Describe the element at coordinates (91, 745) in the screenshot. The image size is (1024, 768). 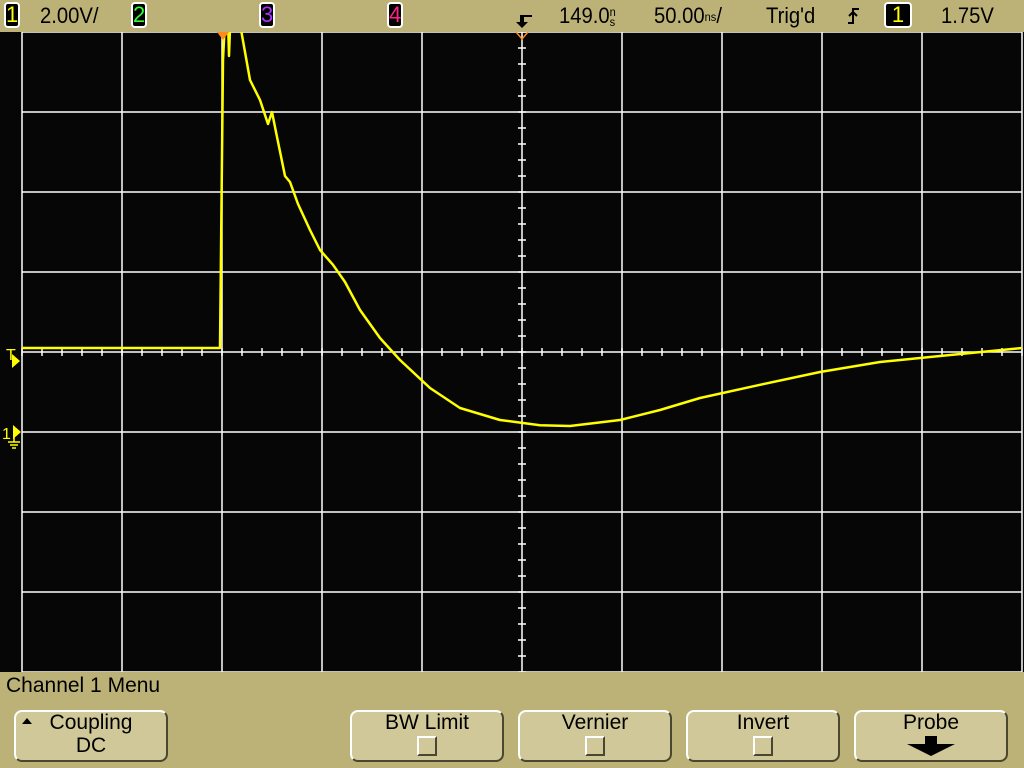
I see `coupling-value: DC` at that location.